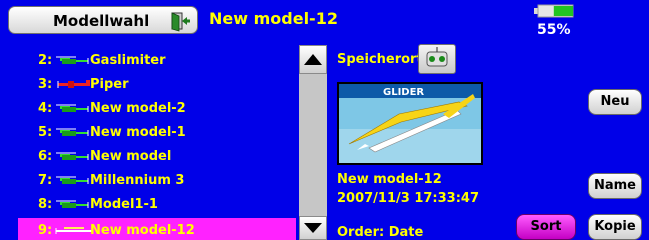  I want to click on list-scrollbar, so click(313, 142).